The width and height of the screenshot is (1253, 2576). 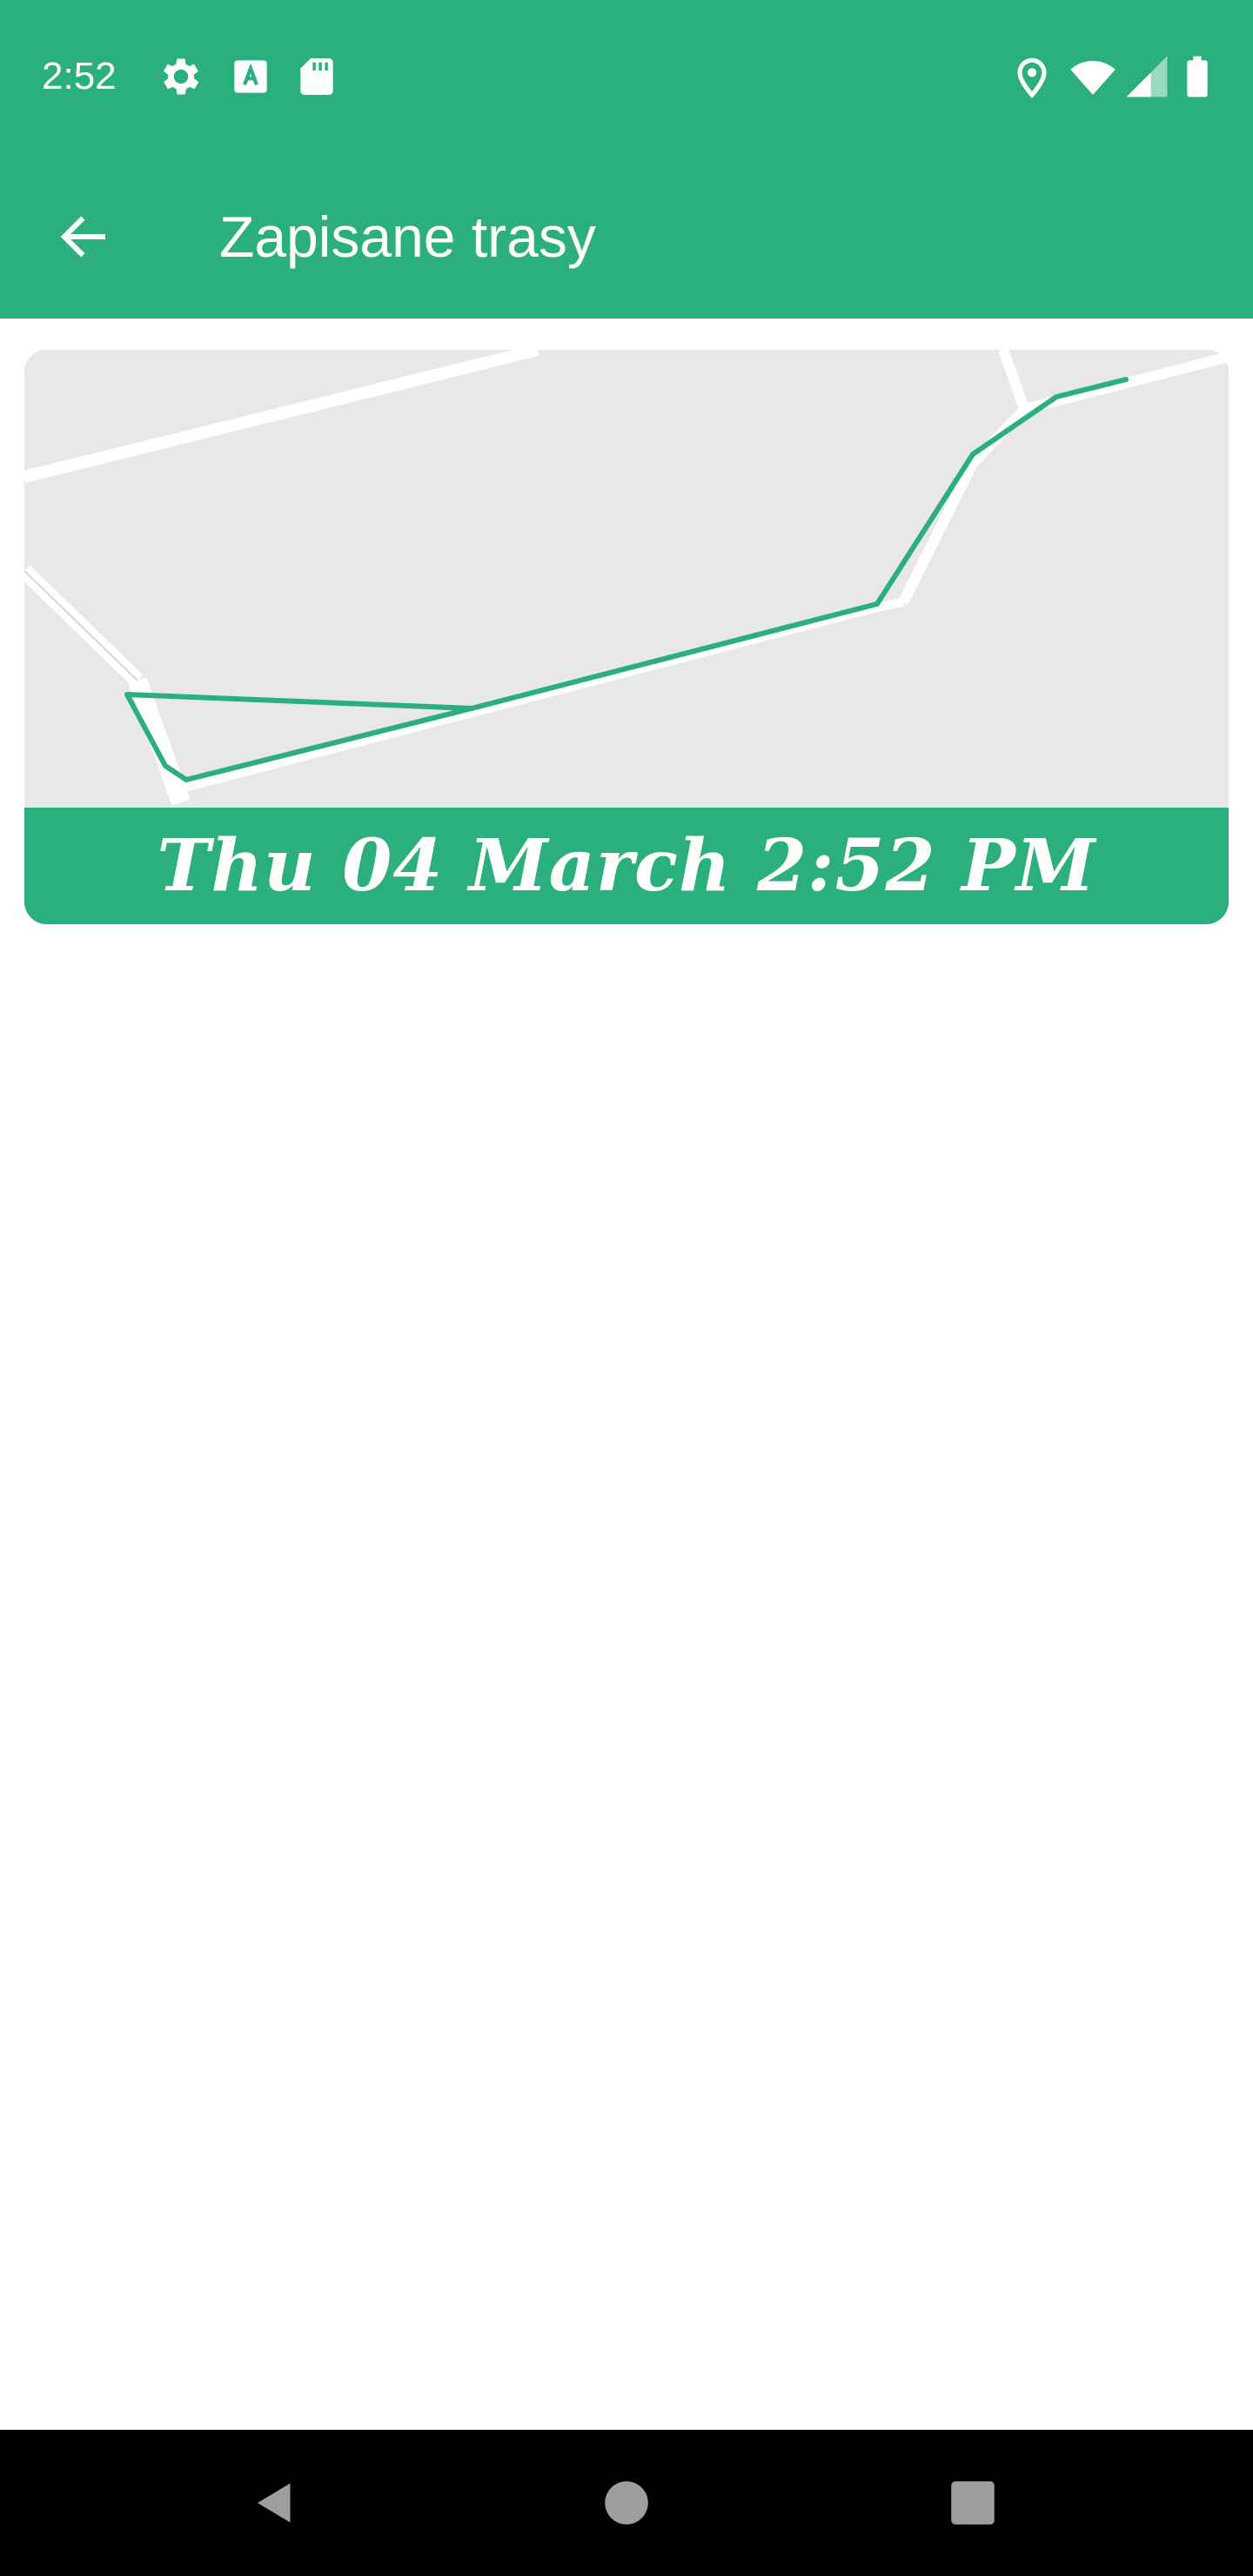 I want to click on arrow-left-icon, so click(x=83, y=237).